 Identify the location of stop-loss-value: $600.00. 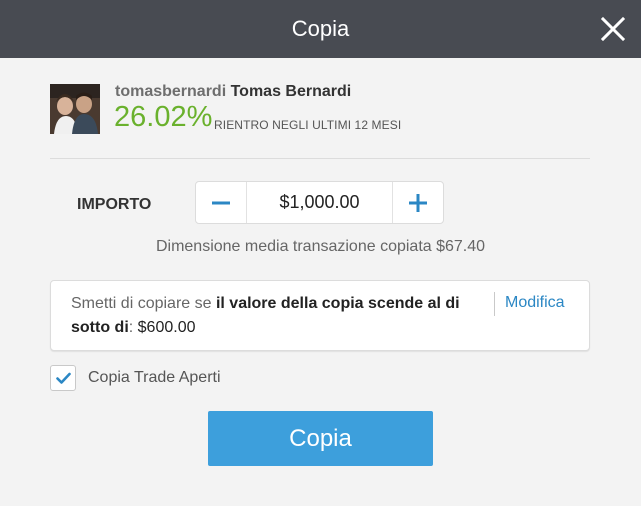
(166, 327).